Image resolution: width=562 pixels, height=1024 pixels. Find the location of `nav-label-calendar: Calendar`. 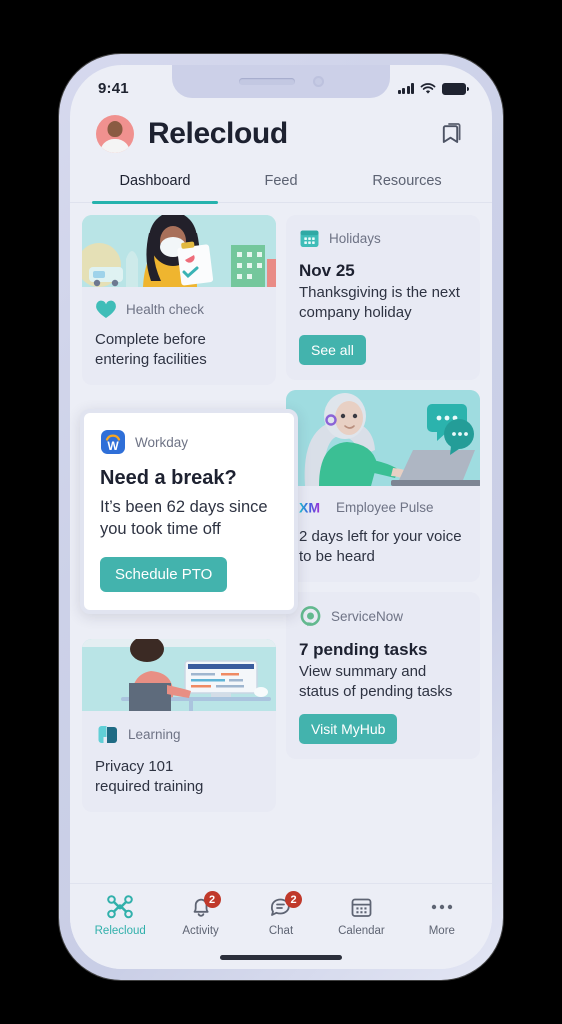

nav-label-calendar: Calendar is located at coordinates (361, 931).